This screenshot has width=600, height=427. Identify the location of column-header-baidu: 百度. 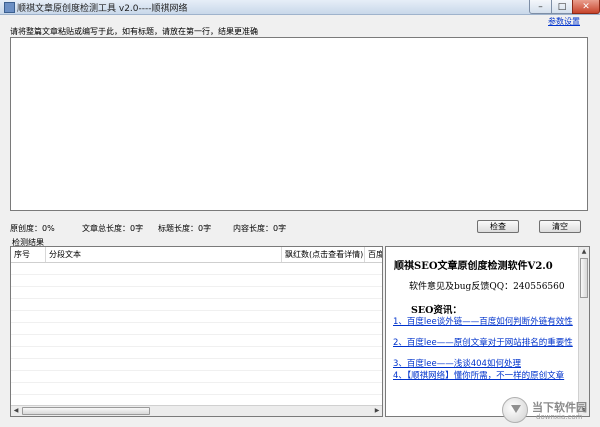
(373, 254).